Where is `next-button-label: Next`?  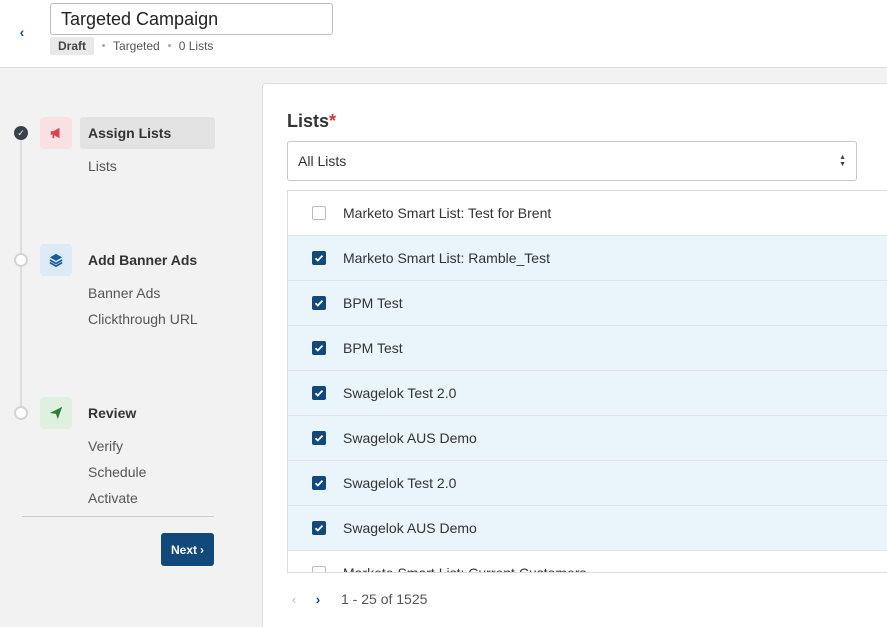 next-button-label: Next is located at coordinates (183, 549).